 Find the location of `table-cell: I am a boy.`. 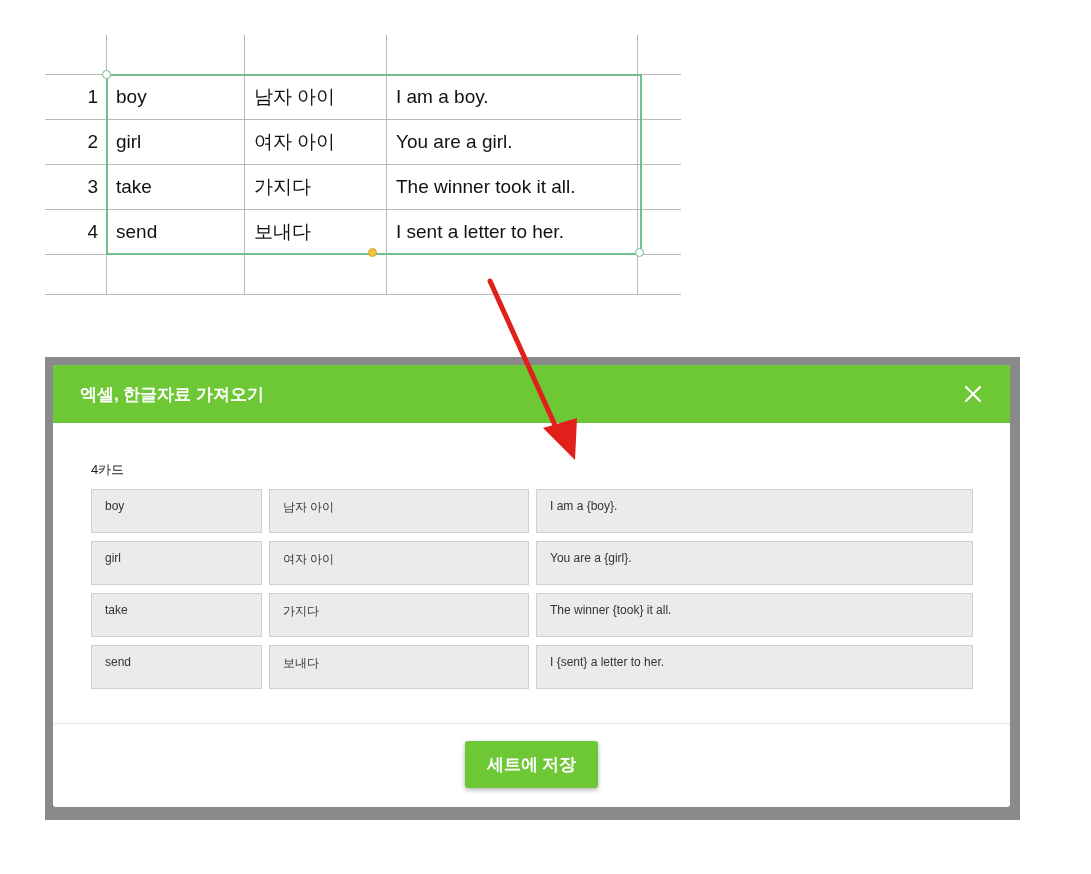

table-cell: I am a boy. is located at coordinates (442, 97).